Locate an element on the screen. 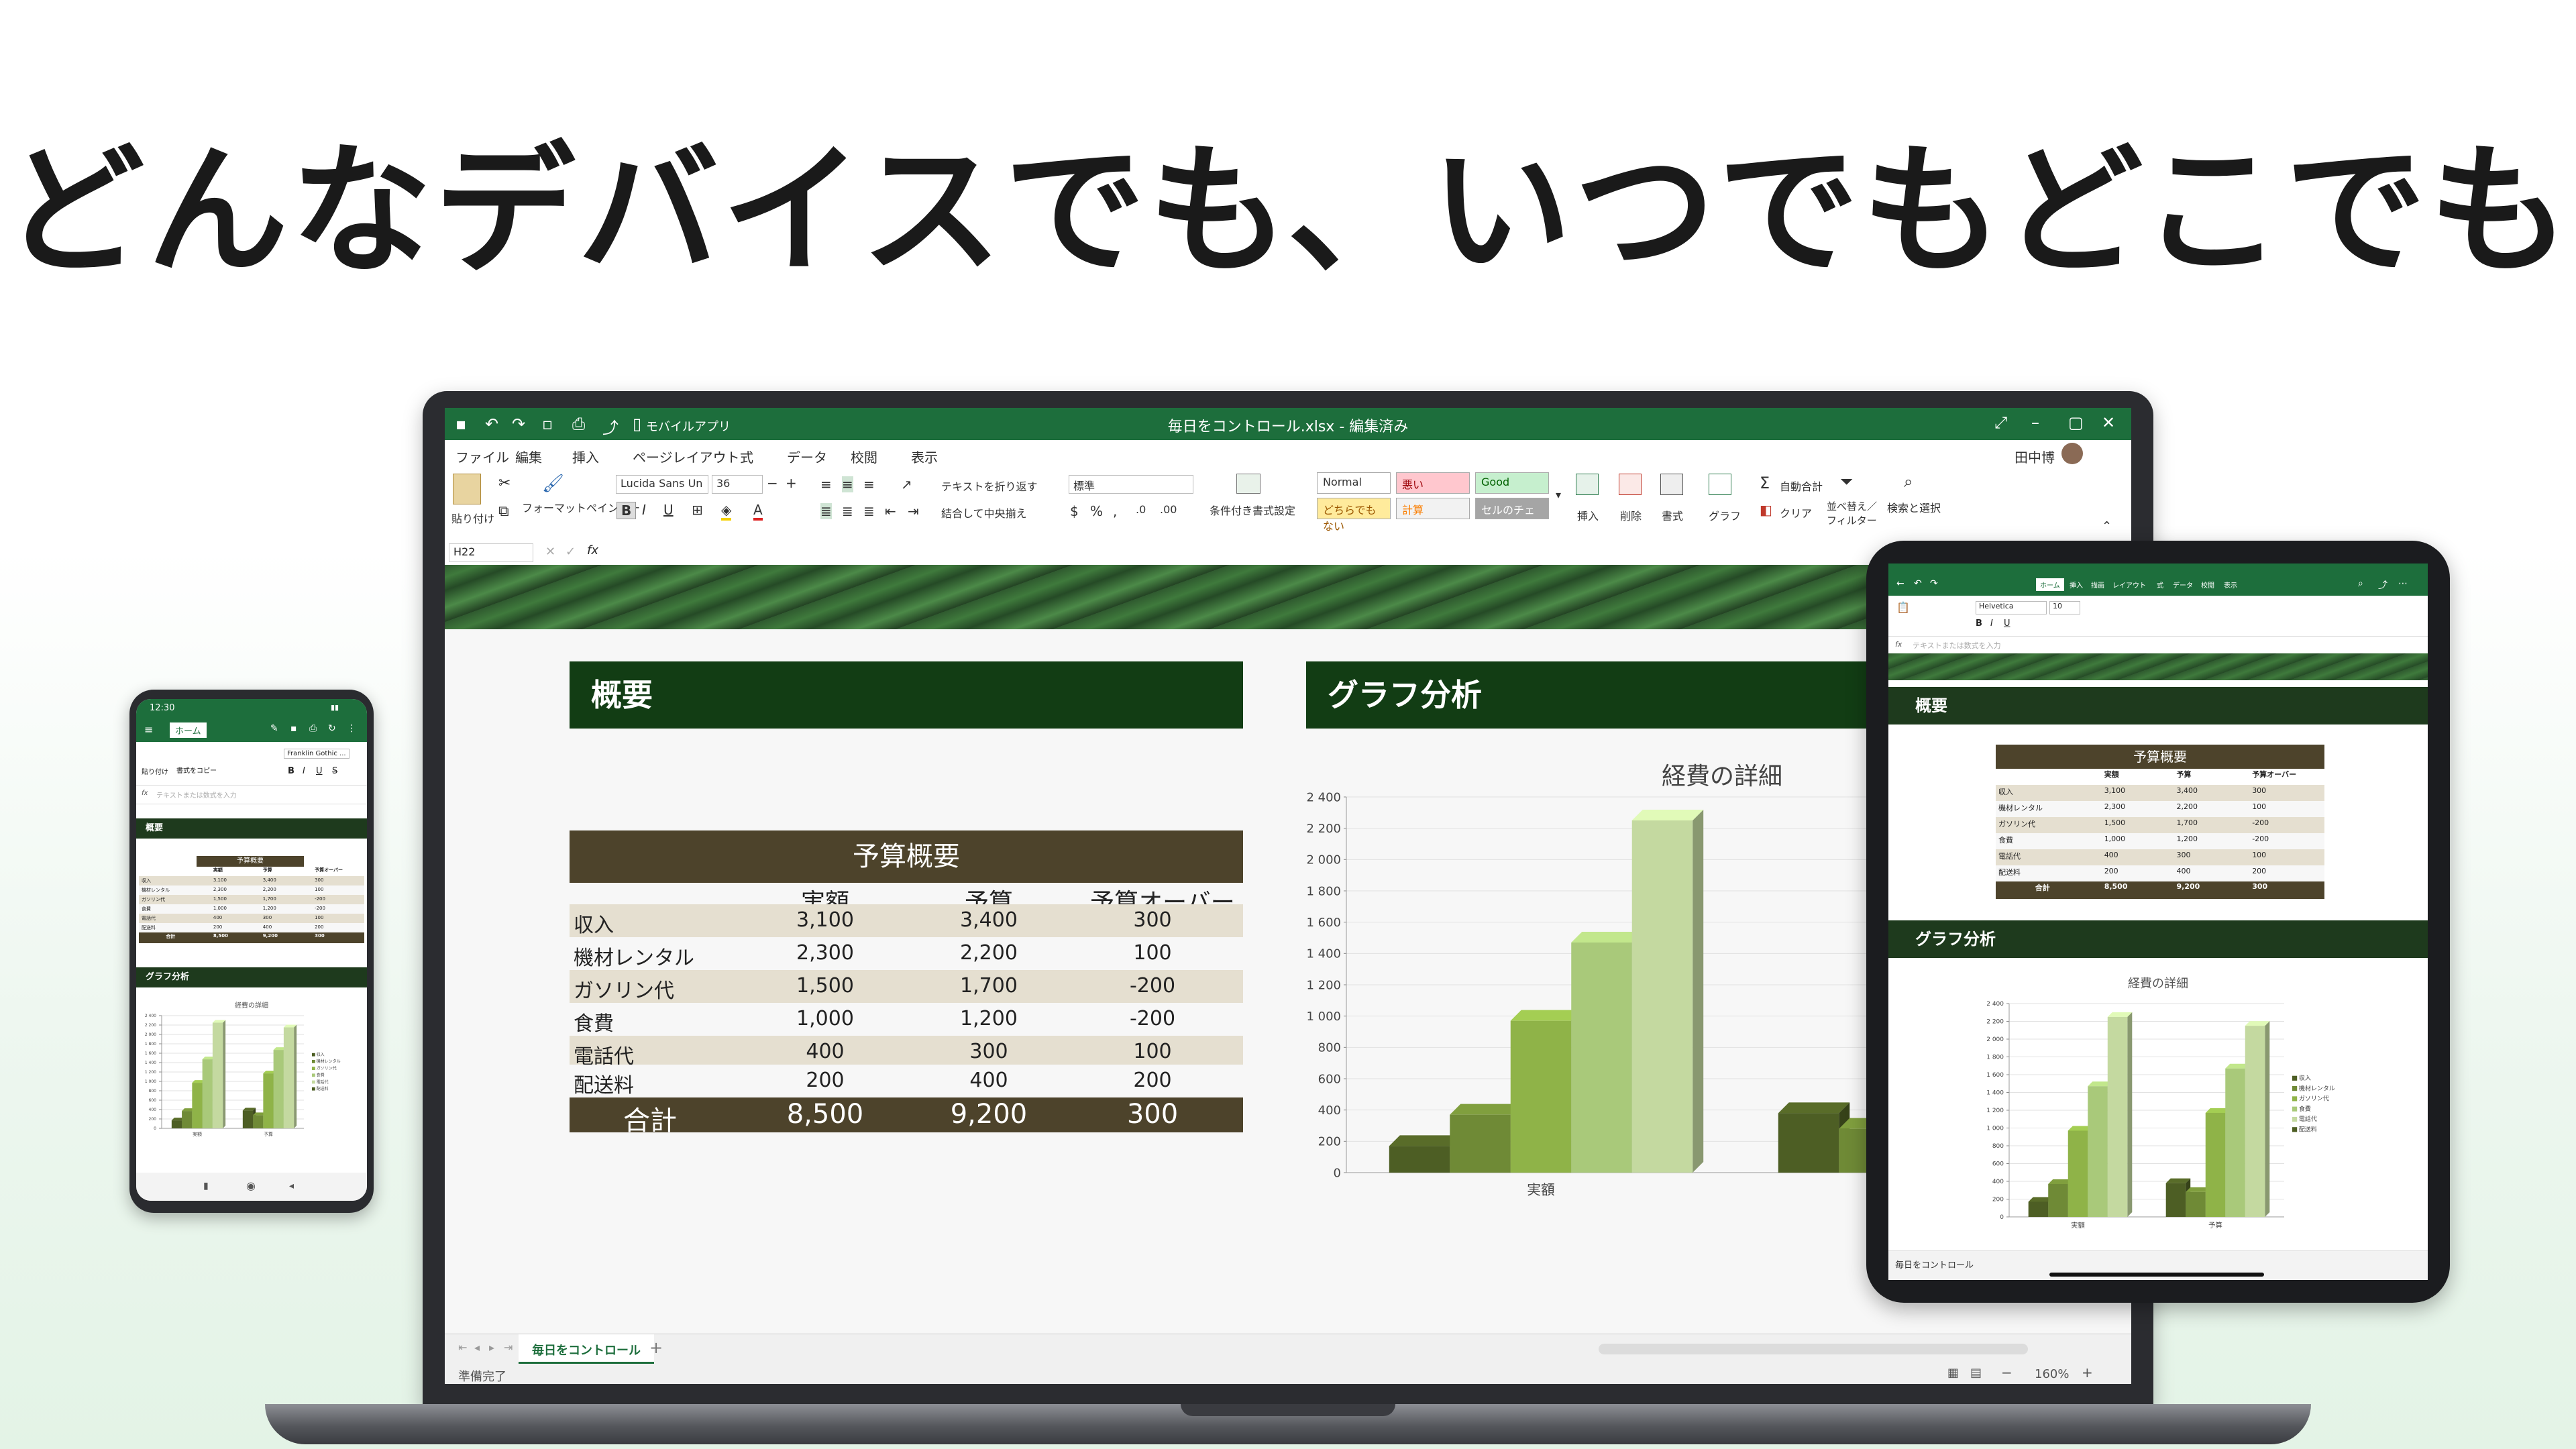 The height and width of the screenshot is (1449, 2576). eraser-icon: ◧ is located at coordinates (1766, 510).